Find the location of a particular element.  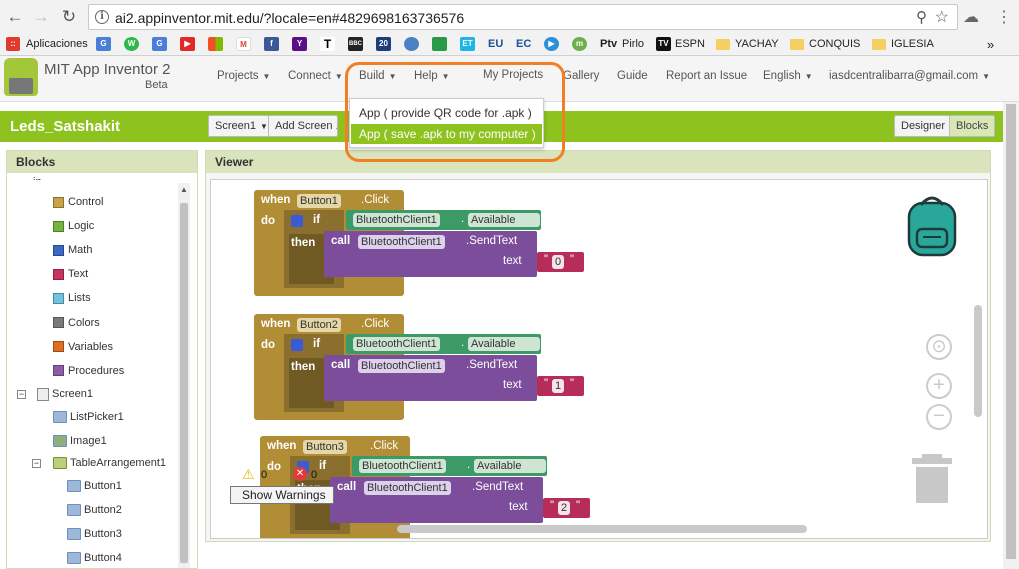

bookmark-icon-4: ▶ is located at coordinates (187, 44).